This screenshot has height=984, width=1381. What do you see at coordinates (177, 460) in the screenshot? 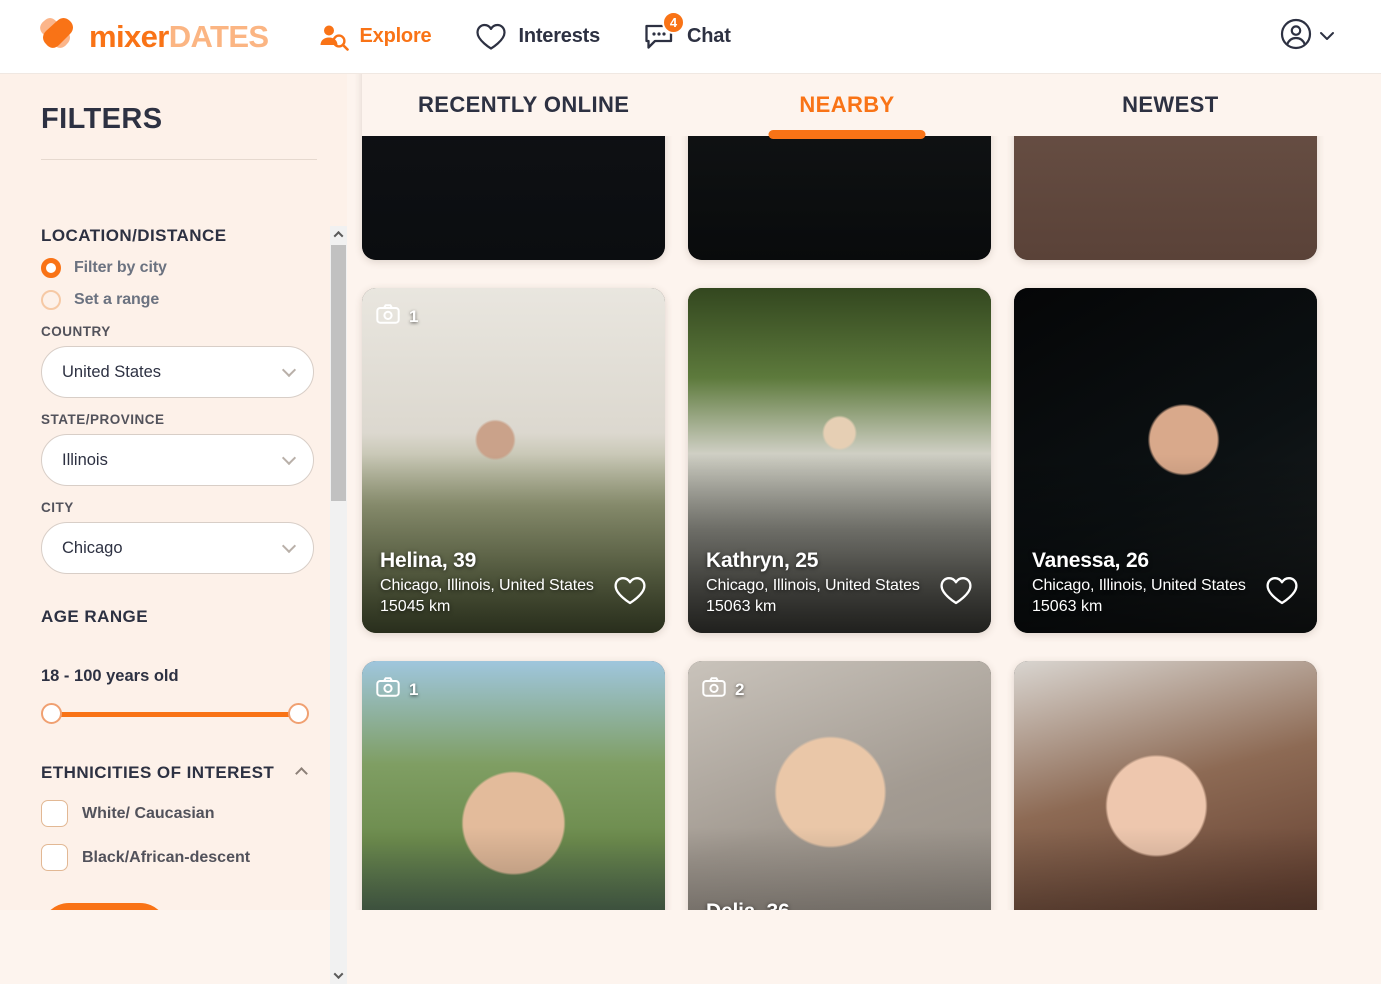
I see `state-select: Illinois` at bounding box center [177, 460].